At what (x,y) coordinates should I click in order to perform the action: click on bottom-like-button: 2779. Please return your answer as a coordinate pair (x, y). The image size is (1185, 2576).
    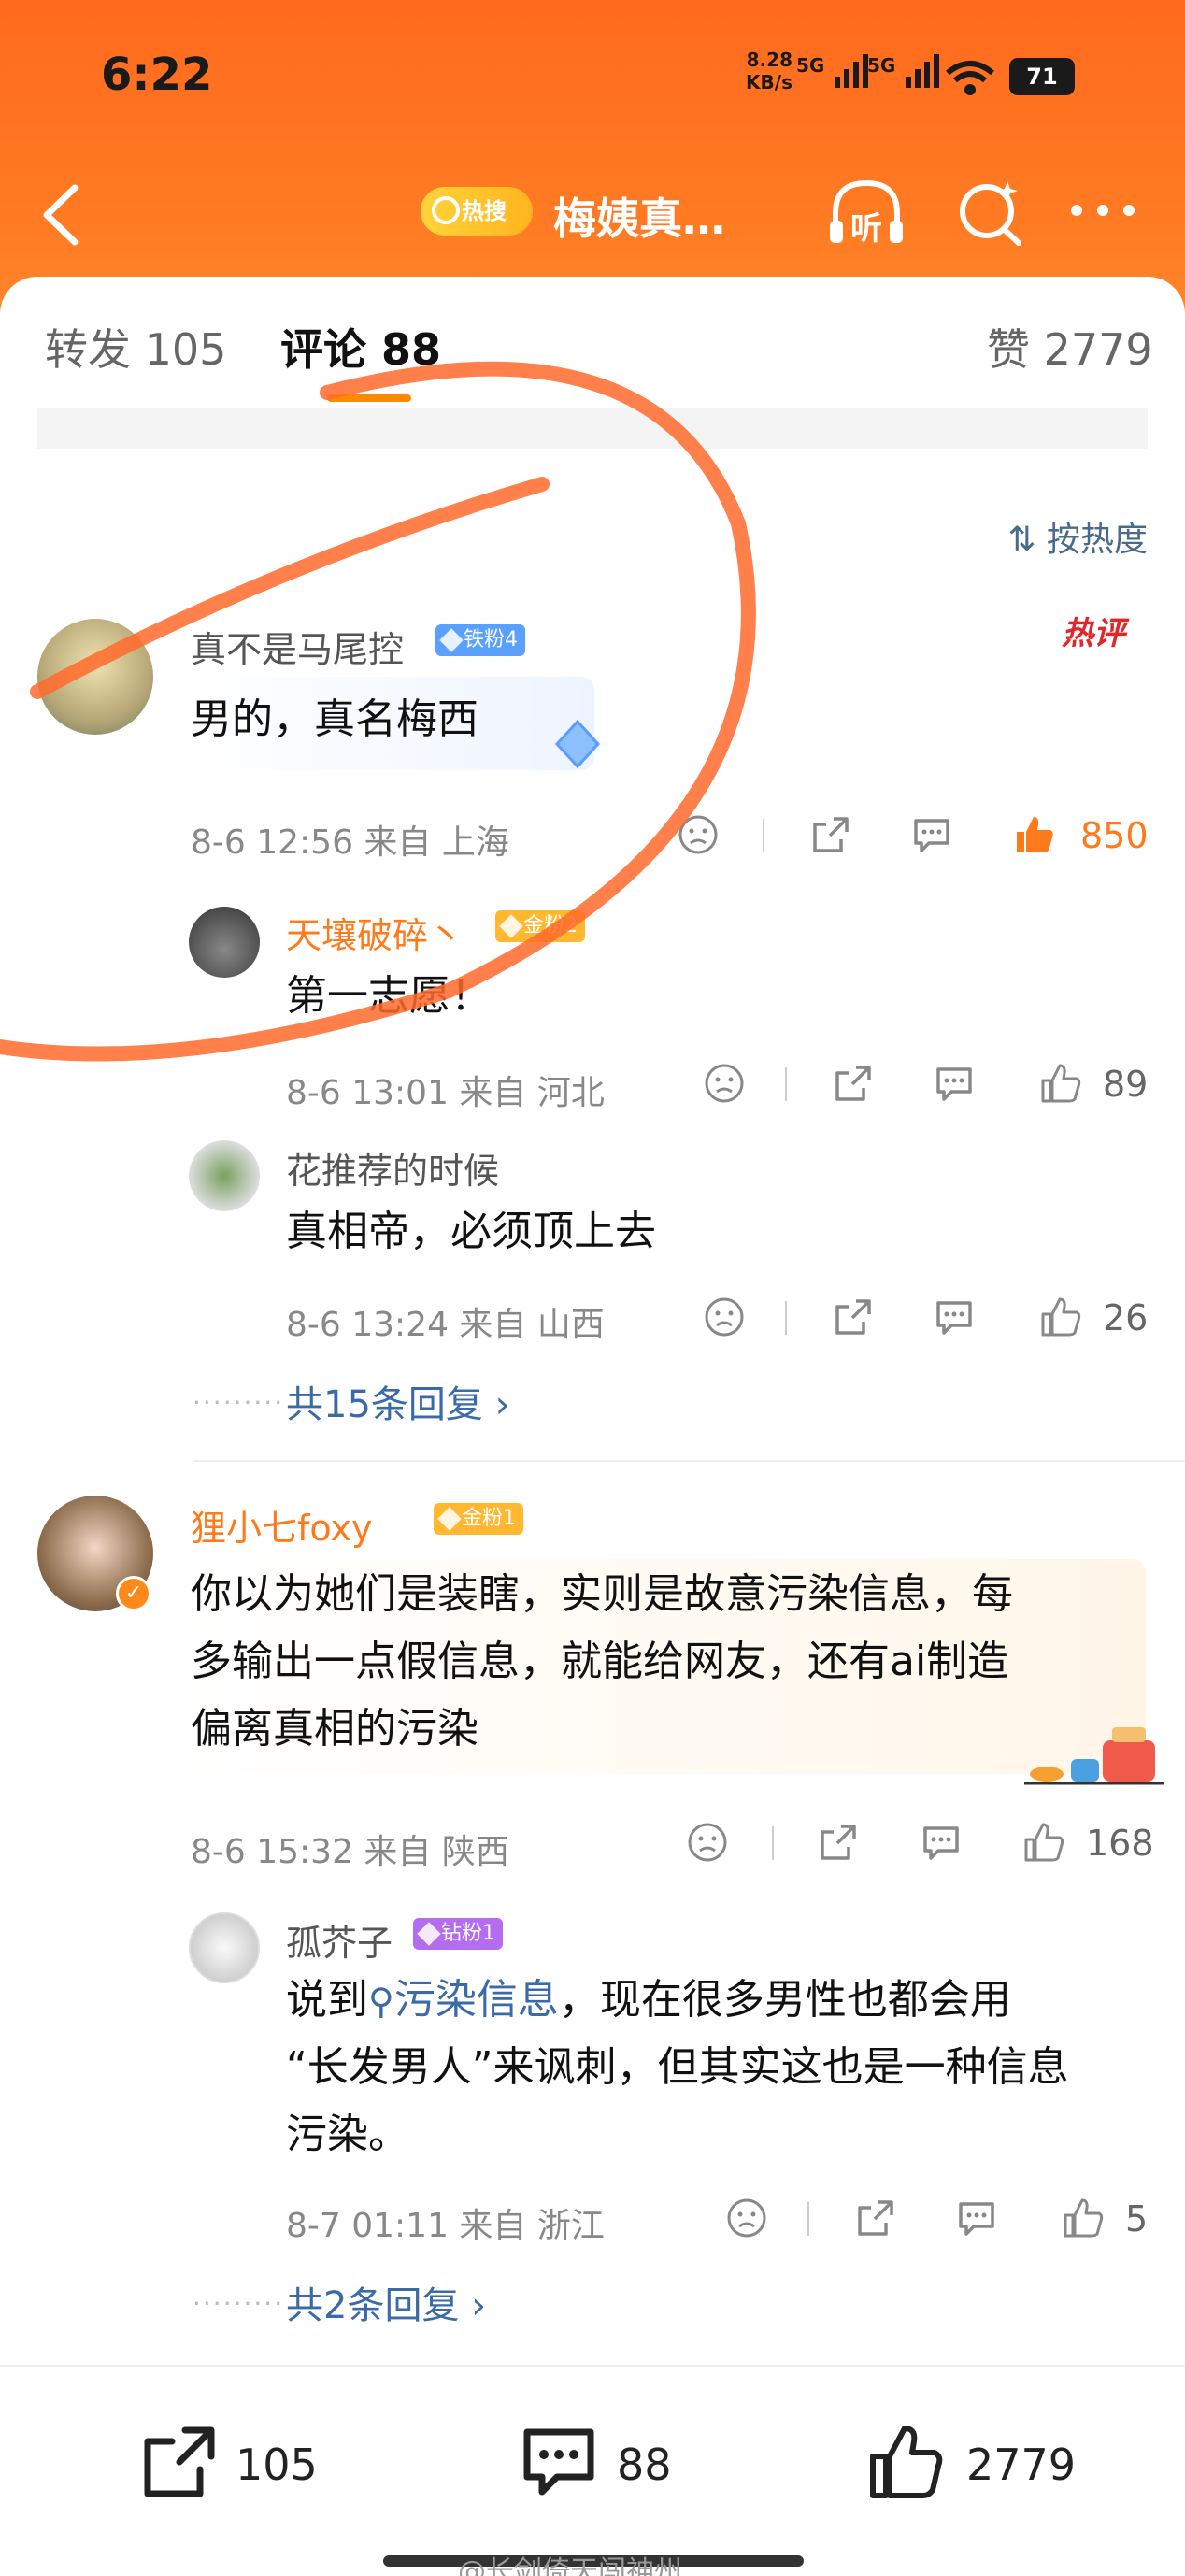
    Looking at the image, I should click on (980, 2465).